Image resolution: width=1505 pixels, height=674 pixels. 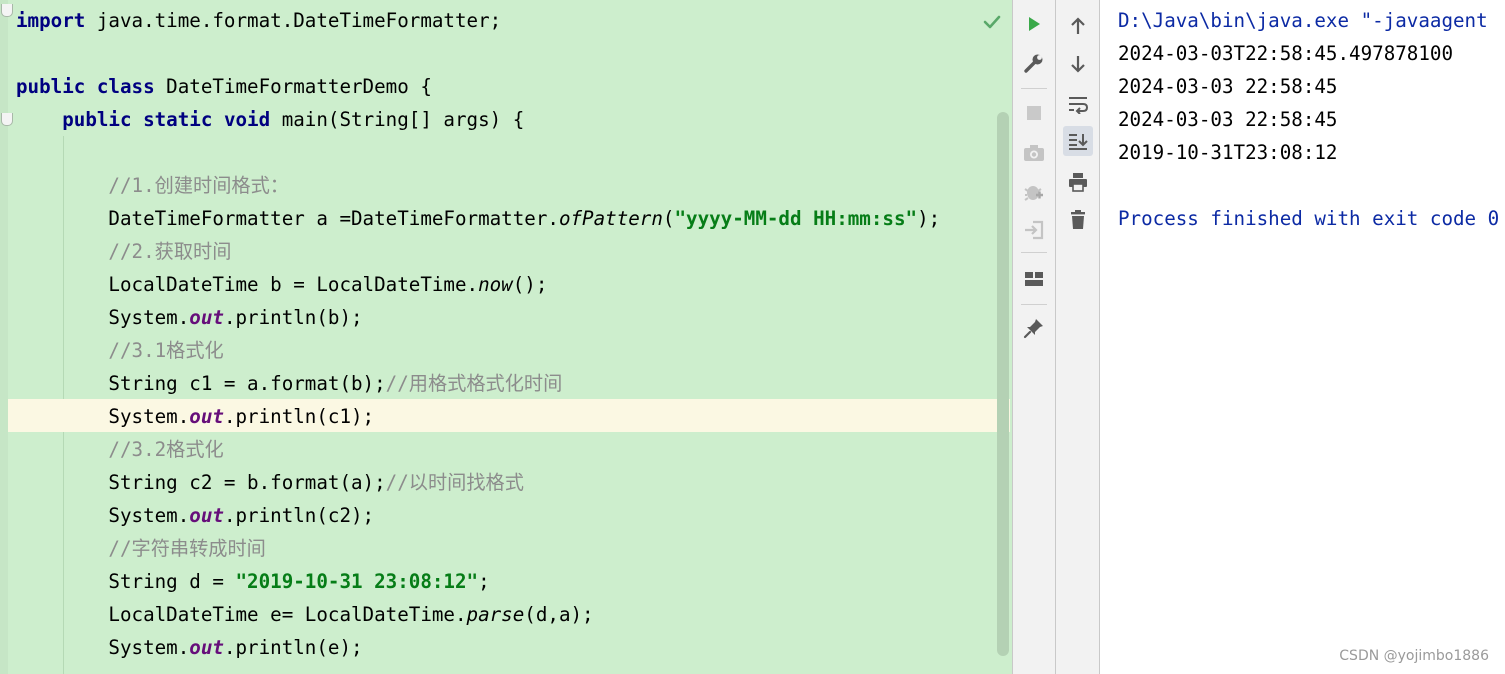 I want to click on code-line: System.out.println(e);, so click(x=189, y=647).